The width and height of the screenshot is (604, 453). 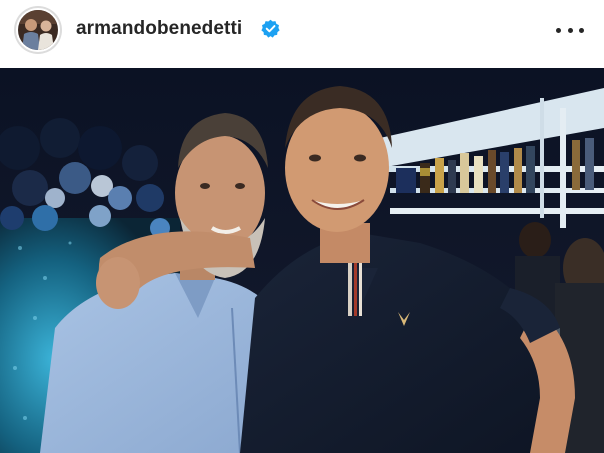 I want to click on verified-badge-icon, so click(x=270, y=28).